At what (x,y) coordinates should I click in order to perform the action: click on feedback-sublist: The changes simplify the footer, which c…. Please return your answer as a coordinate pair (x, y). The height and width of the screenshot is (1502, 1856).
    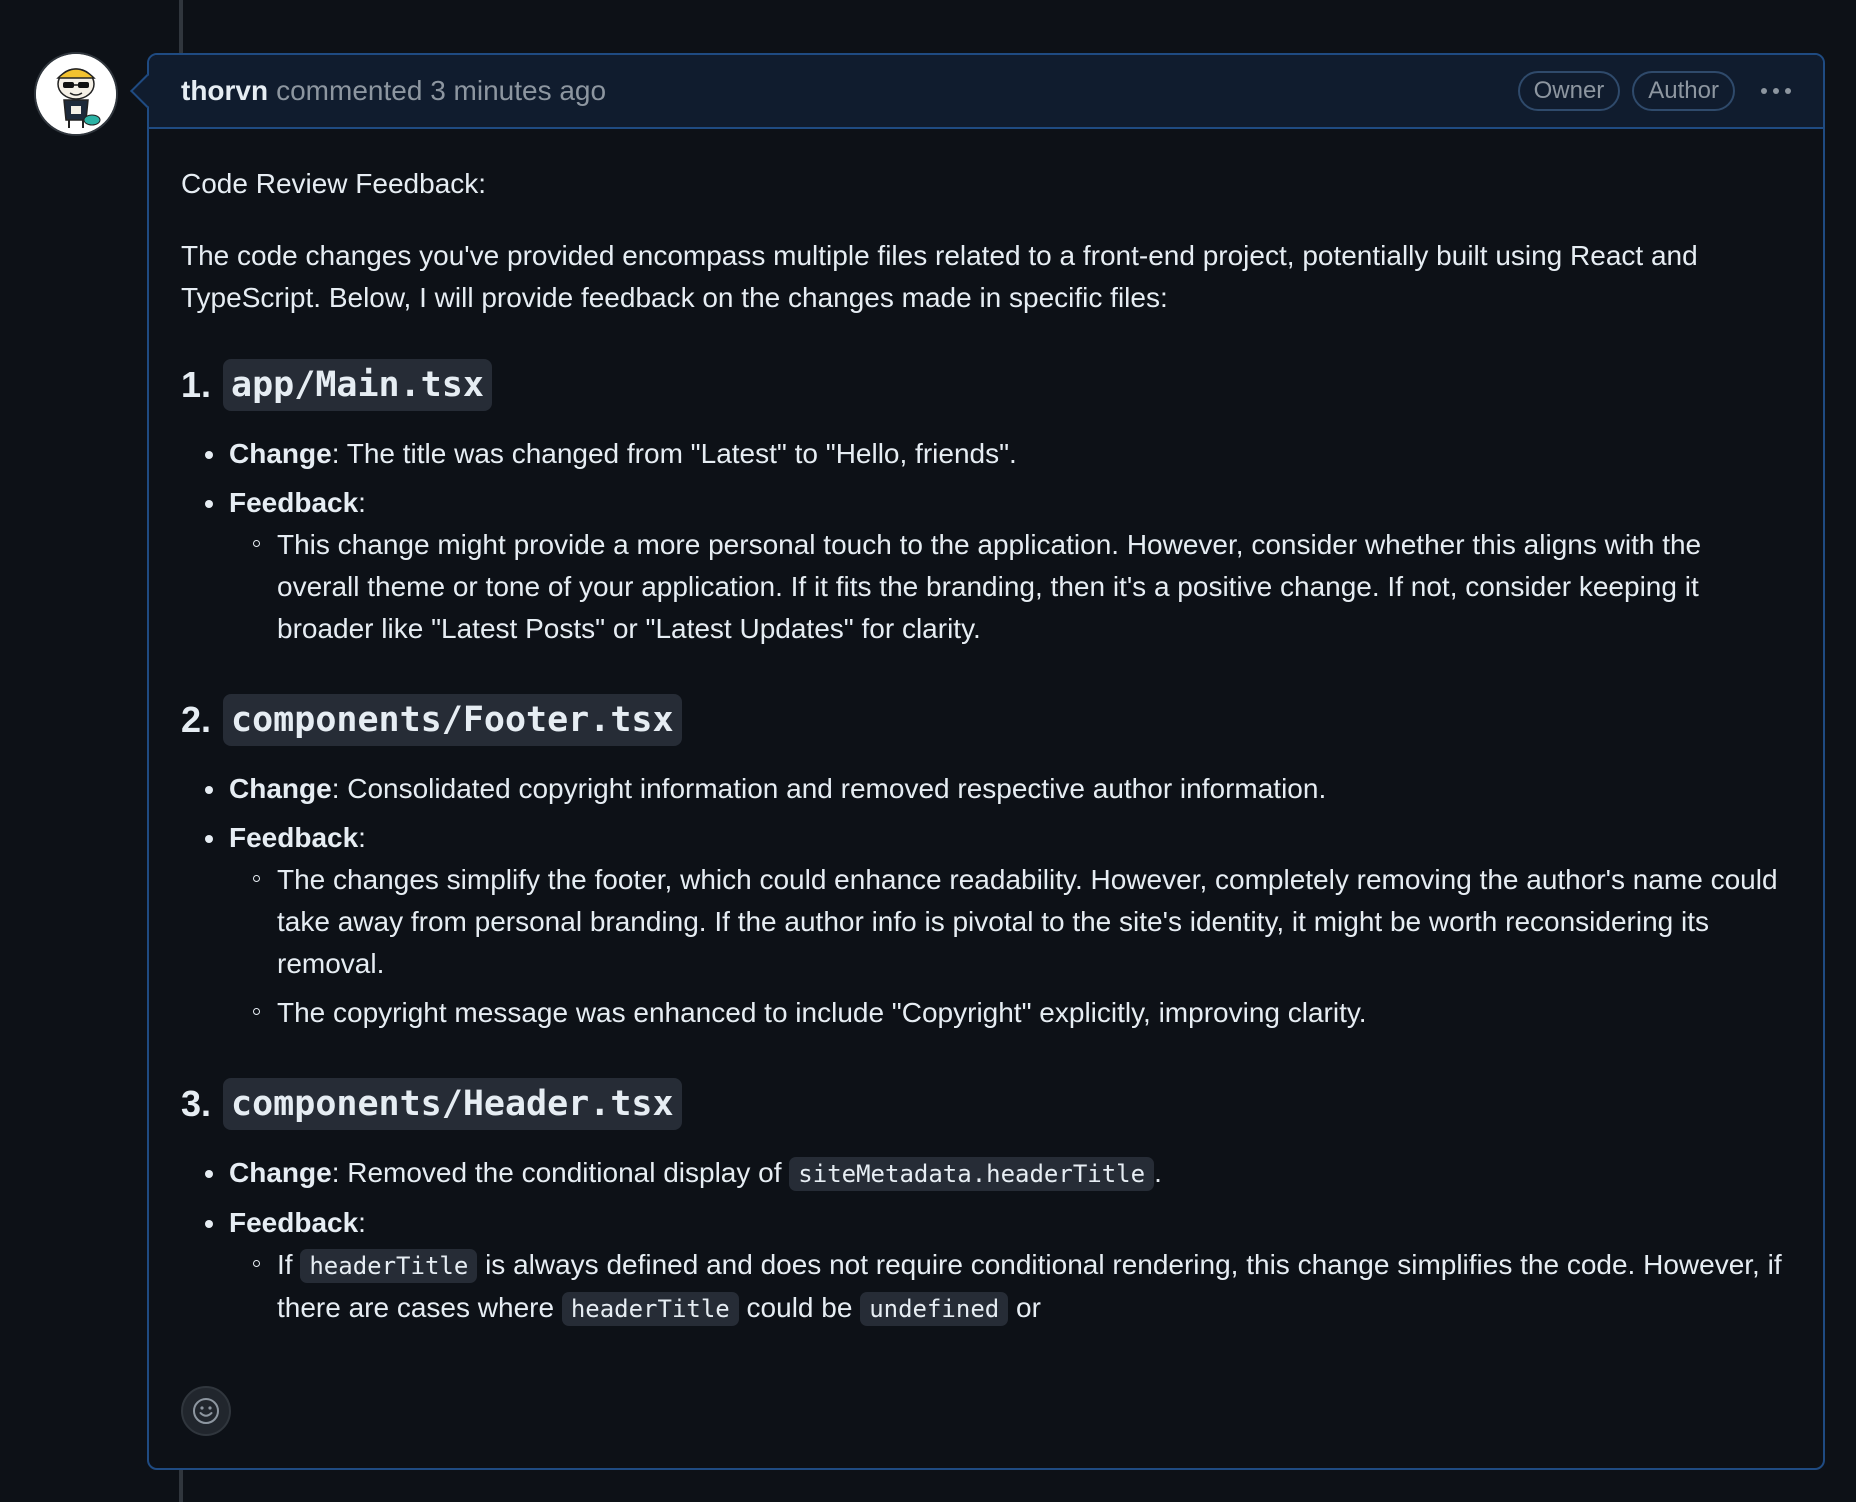
    Looking at the image, I should click on (1010, 946).